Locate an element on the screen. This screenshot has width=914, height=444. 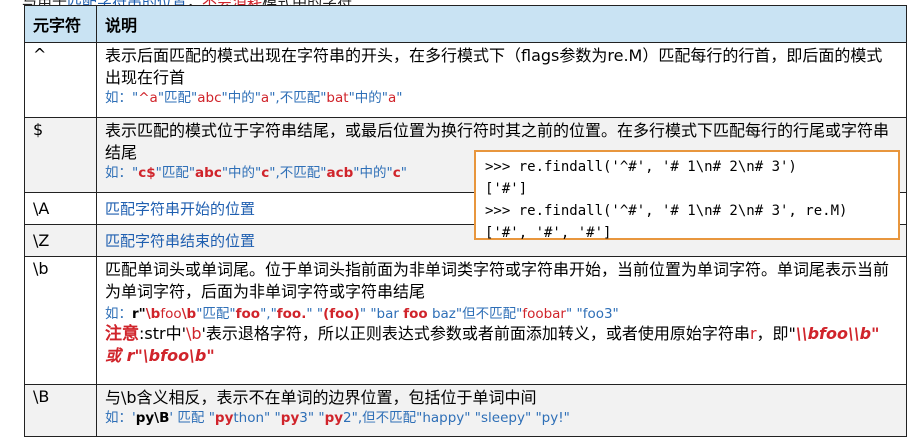
metachar-symbol: \B is located at coordinates (60, 410).